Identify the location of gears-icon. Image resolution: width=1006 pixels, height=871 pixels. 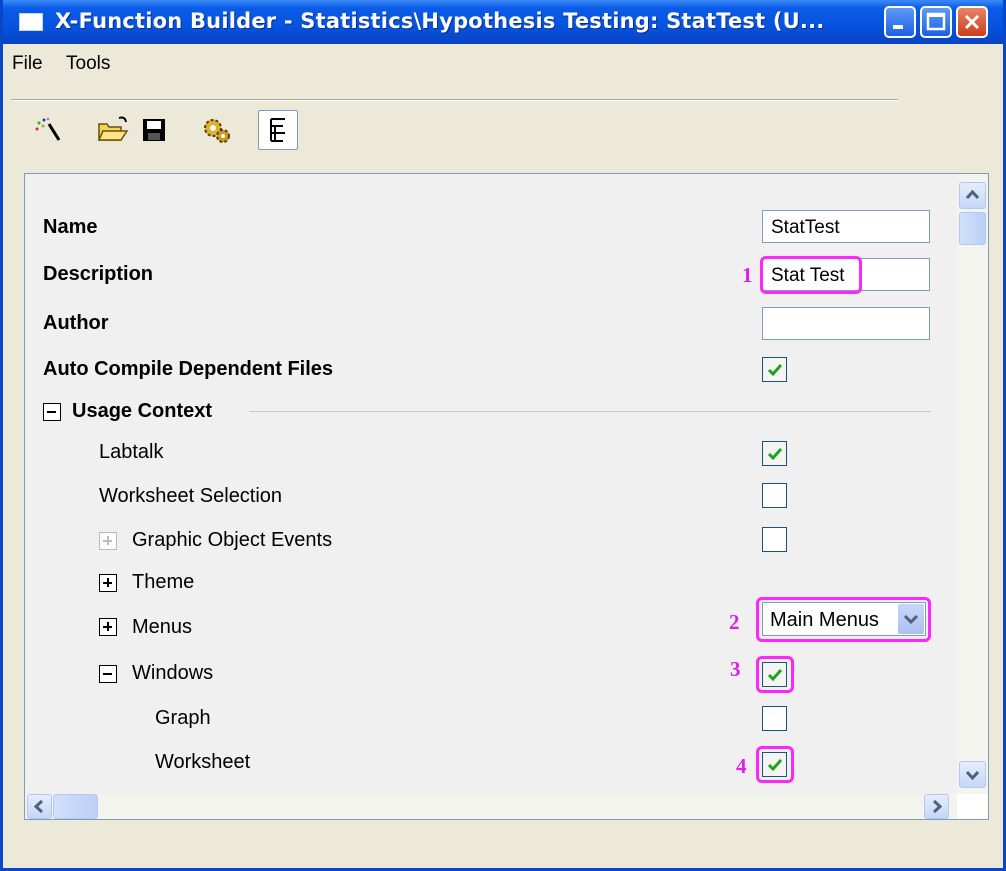
(217, 131).